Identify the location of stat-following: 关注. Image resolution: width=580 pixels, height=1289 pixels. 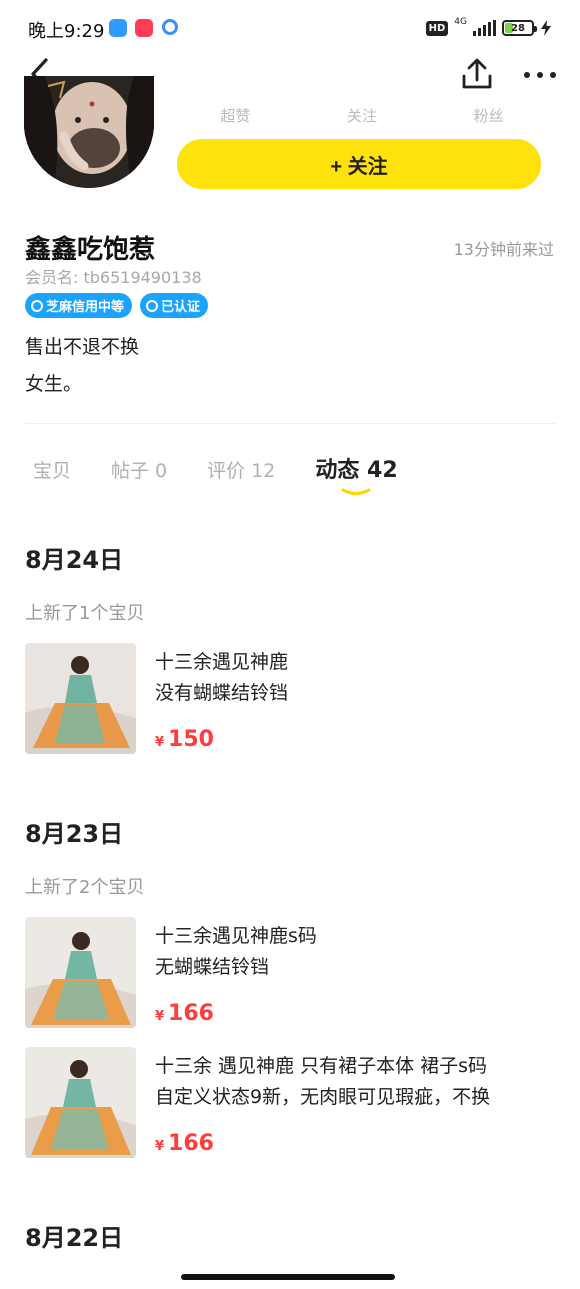
(362, 115).